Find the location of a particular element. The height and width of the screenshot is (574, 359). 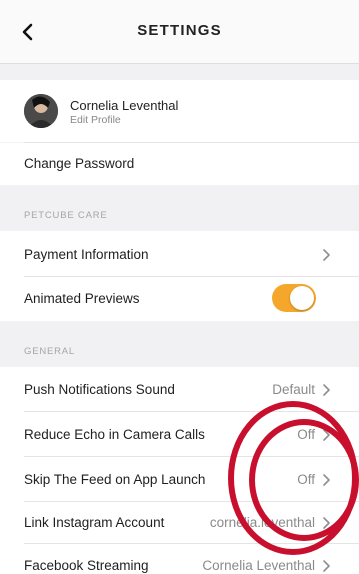

facebook-streaming-value: Cornelia Leventhal is located at coordinates (258, 565).